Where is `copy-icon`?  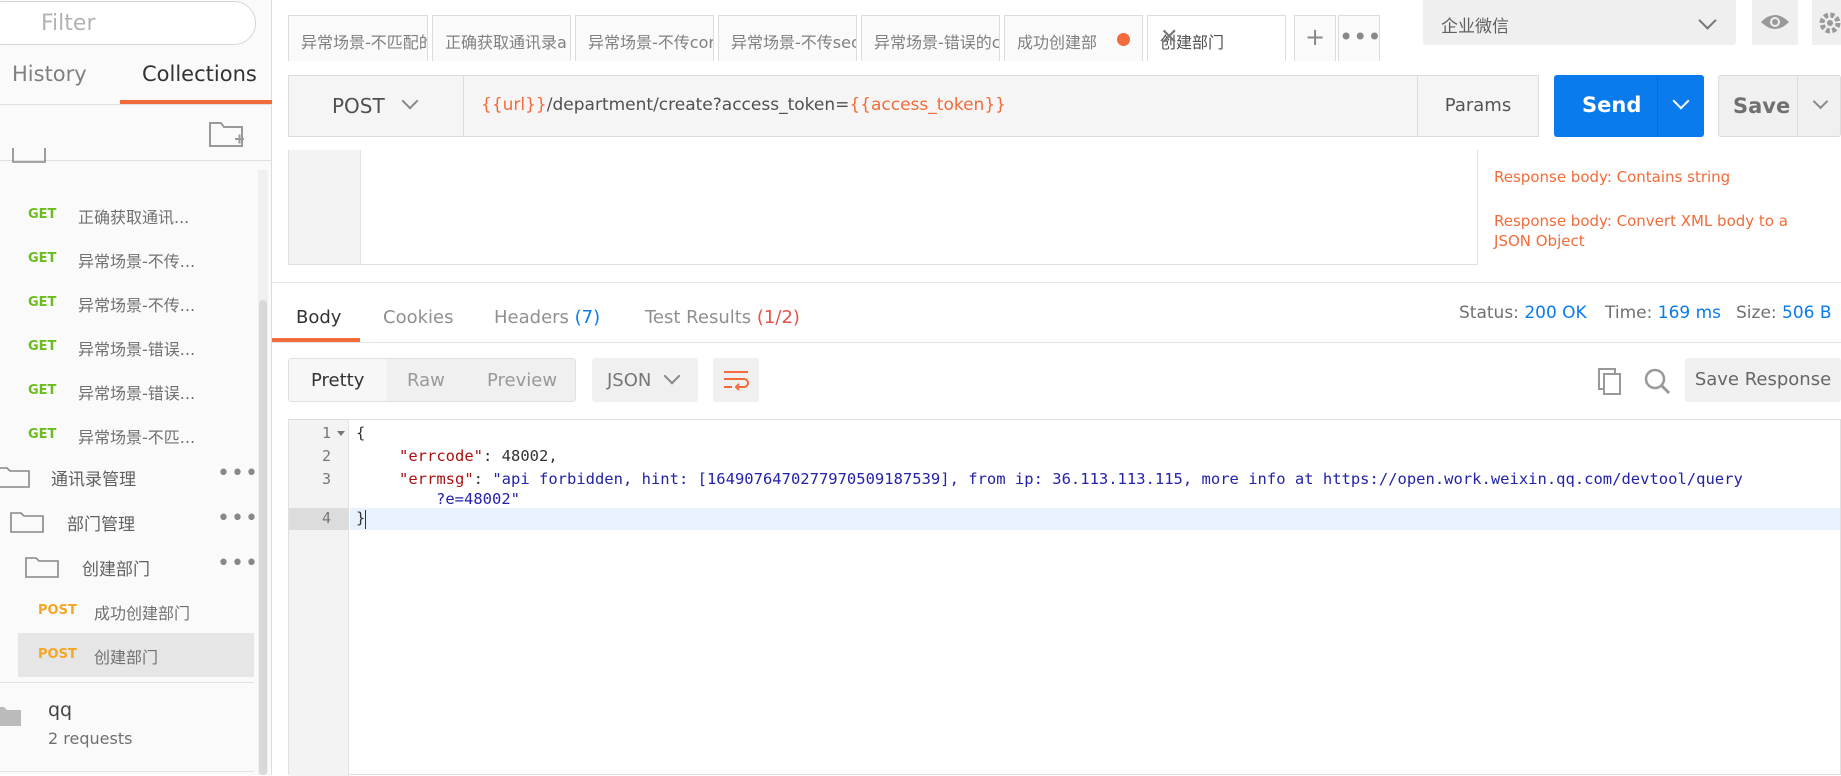 copy-icon is located at coordinates (1610, 381).